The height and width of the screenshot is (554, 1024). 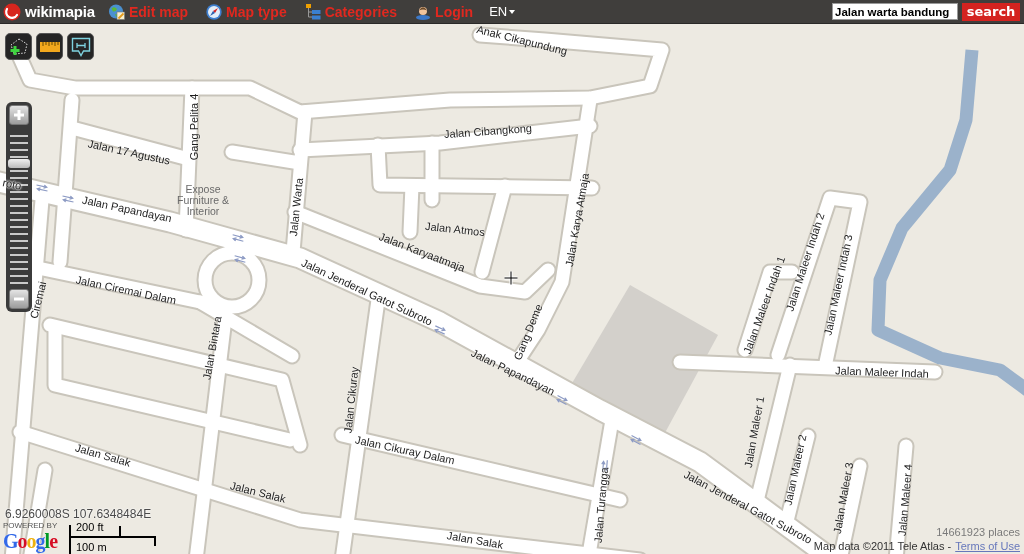 I want to click on crosshair-icon, so click(x=511, y=278).